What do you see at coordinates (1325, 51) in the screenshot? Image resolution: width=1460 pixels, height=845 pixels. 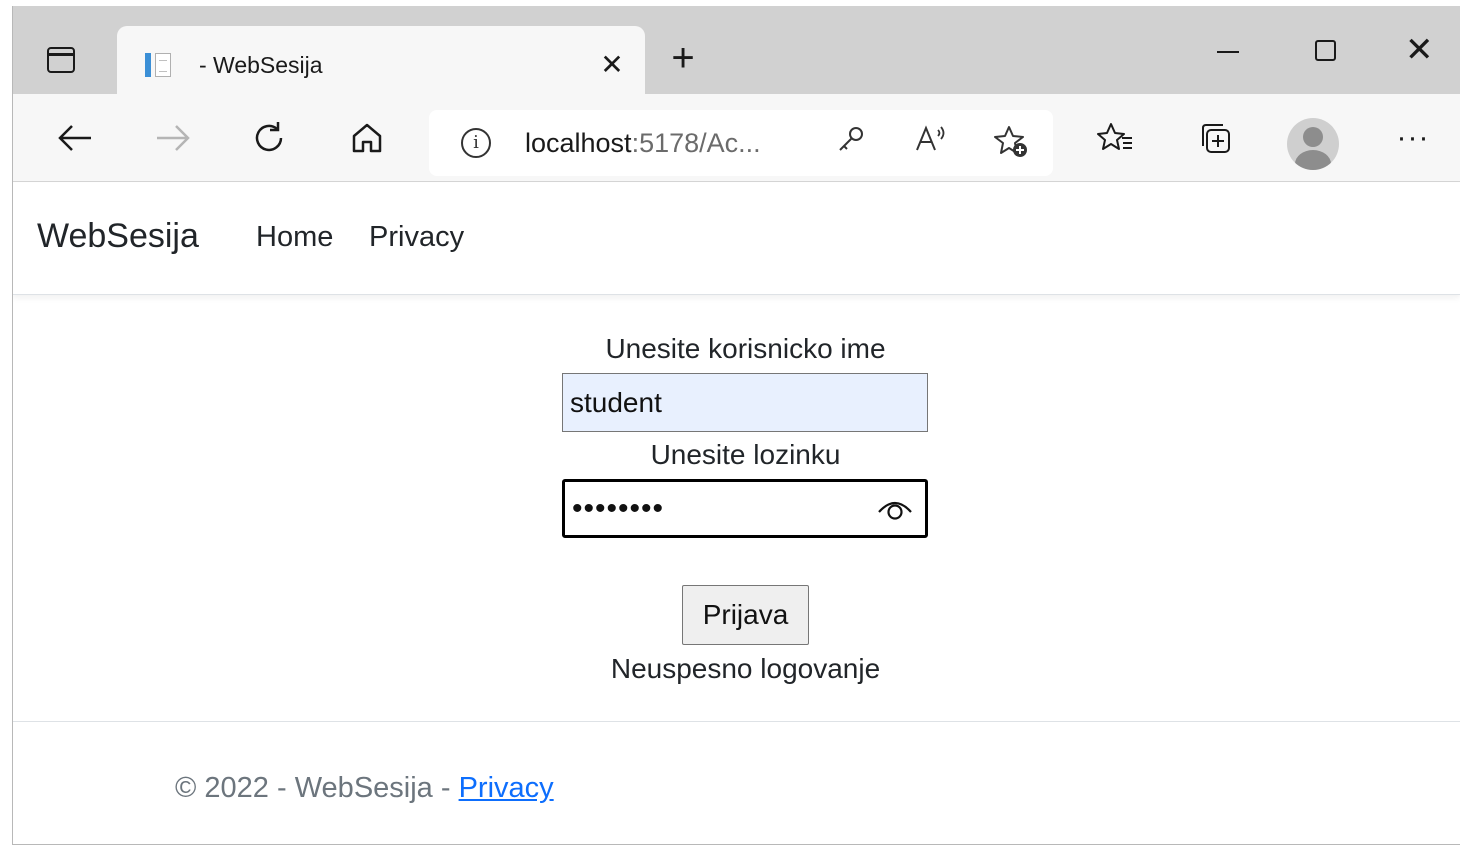 I see `maximize-button` at bounding box center [1325, 51].